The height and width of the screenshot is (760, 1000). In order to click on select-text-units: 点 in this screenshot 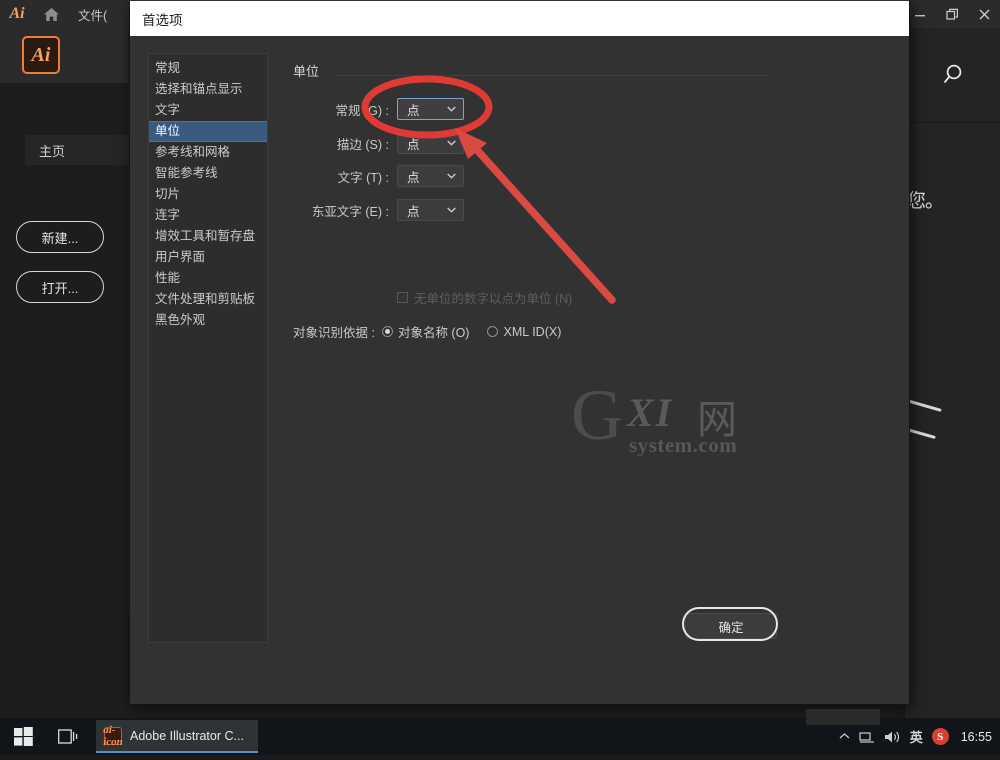, I will do `click(430, 176)`.